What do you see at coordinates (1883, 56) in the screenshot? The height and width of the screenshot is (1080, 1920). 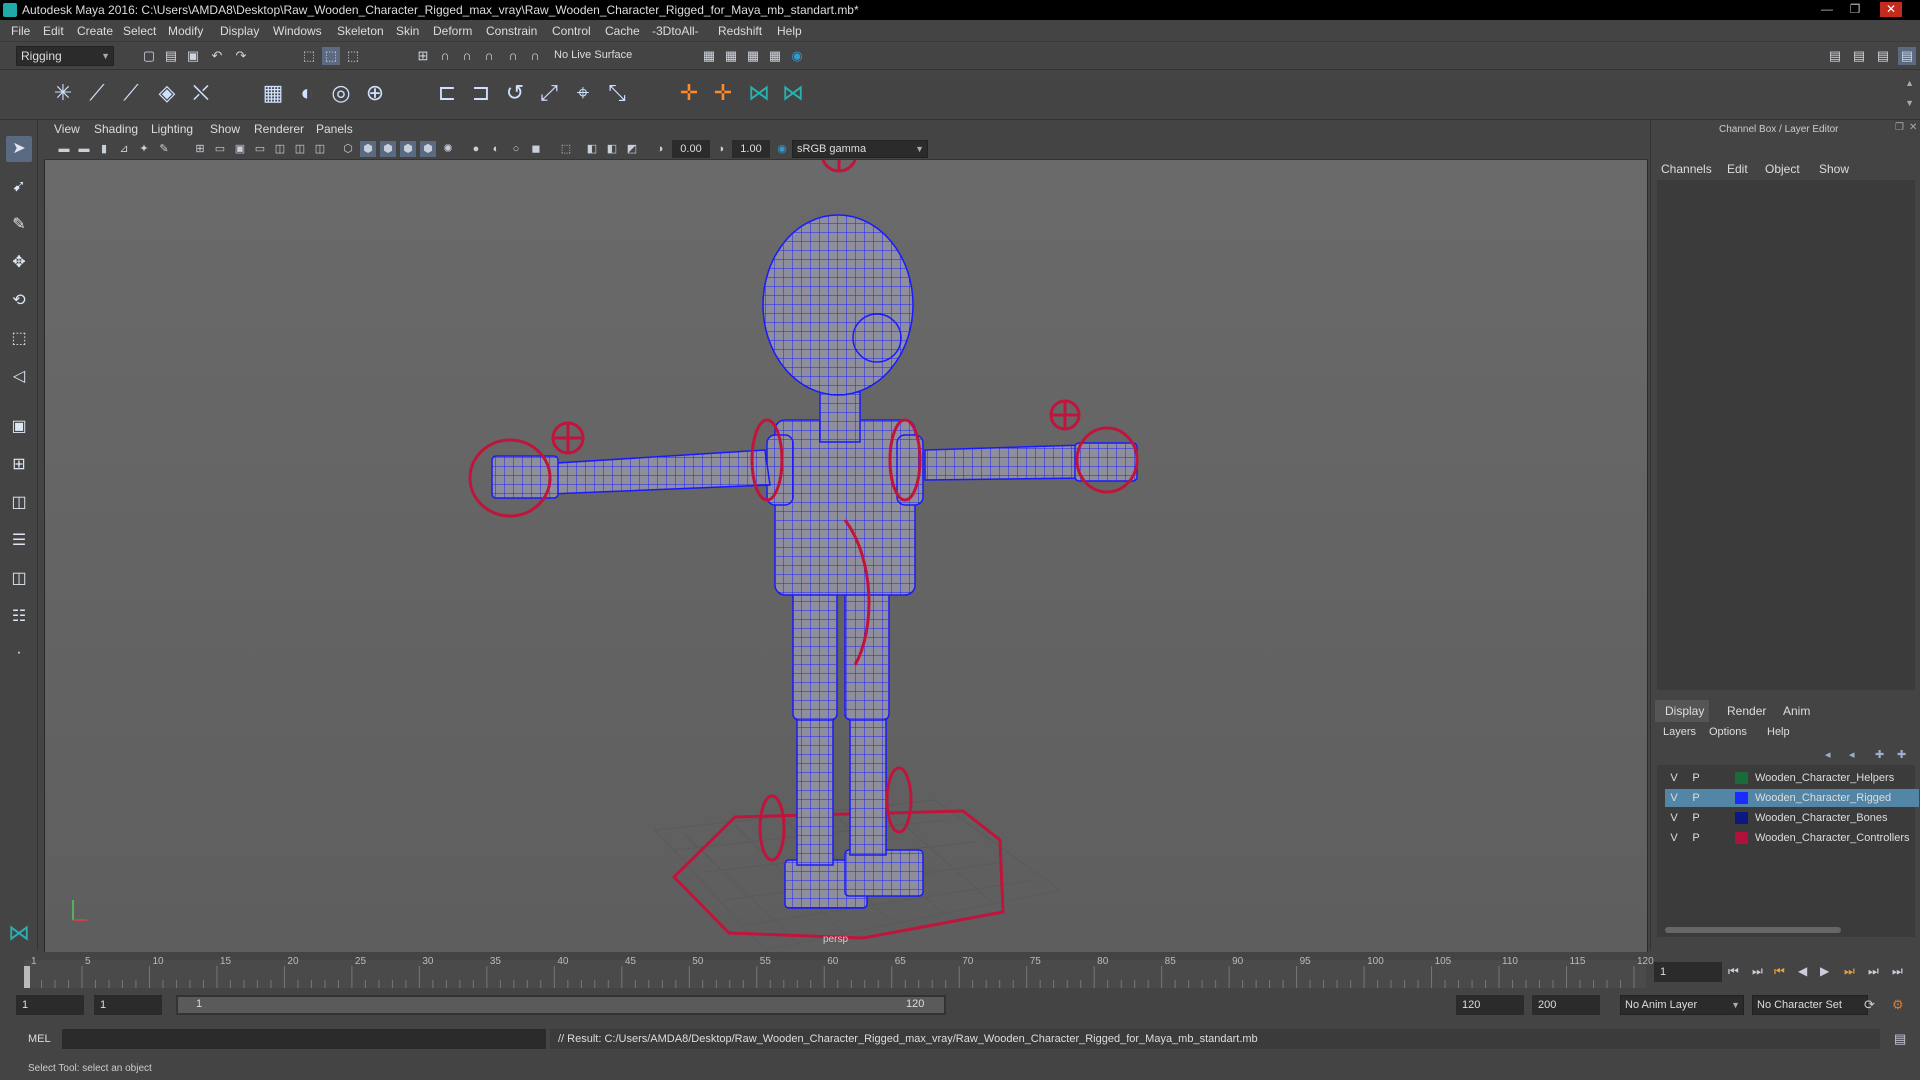 I see `tool-settings-icon: ▤` at bounding box center [1883, 56].